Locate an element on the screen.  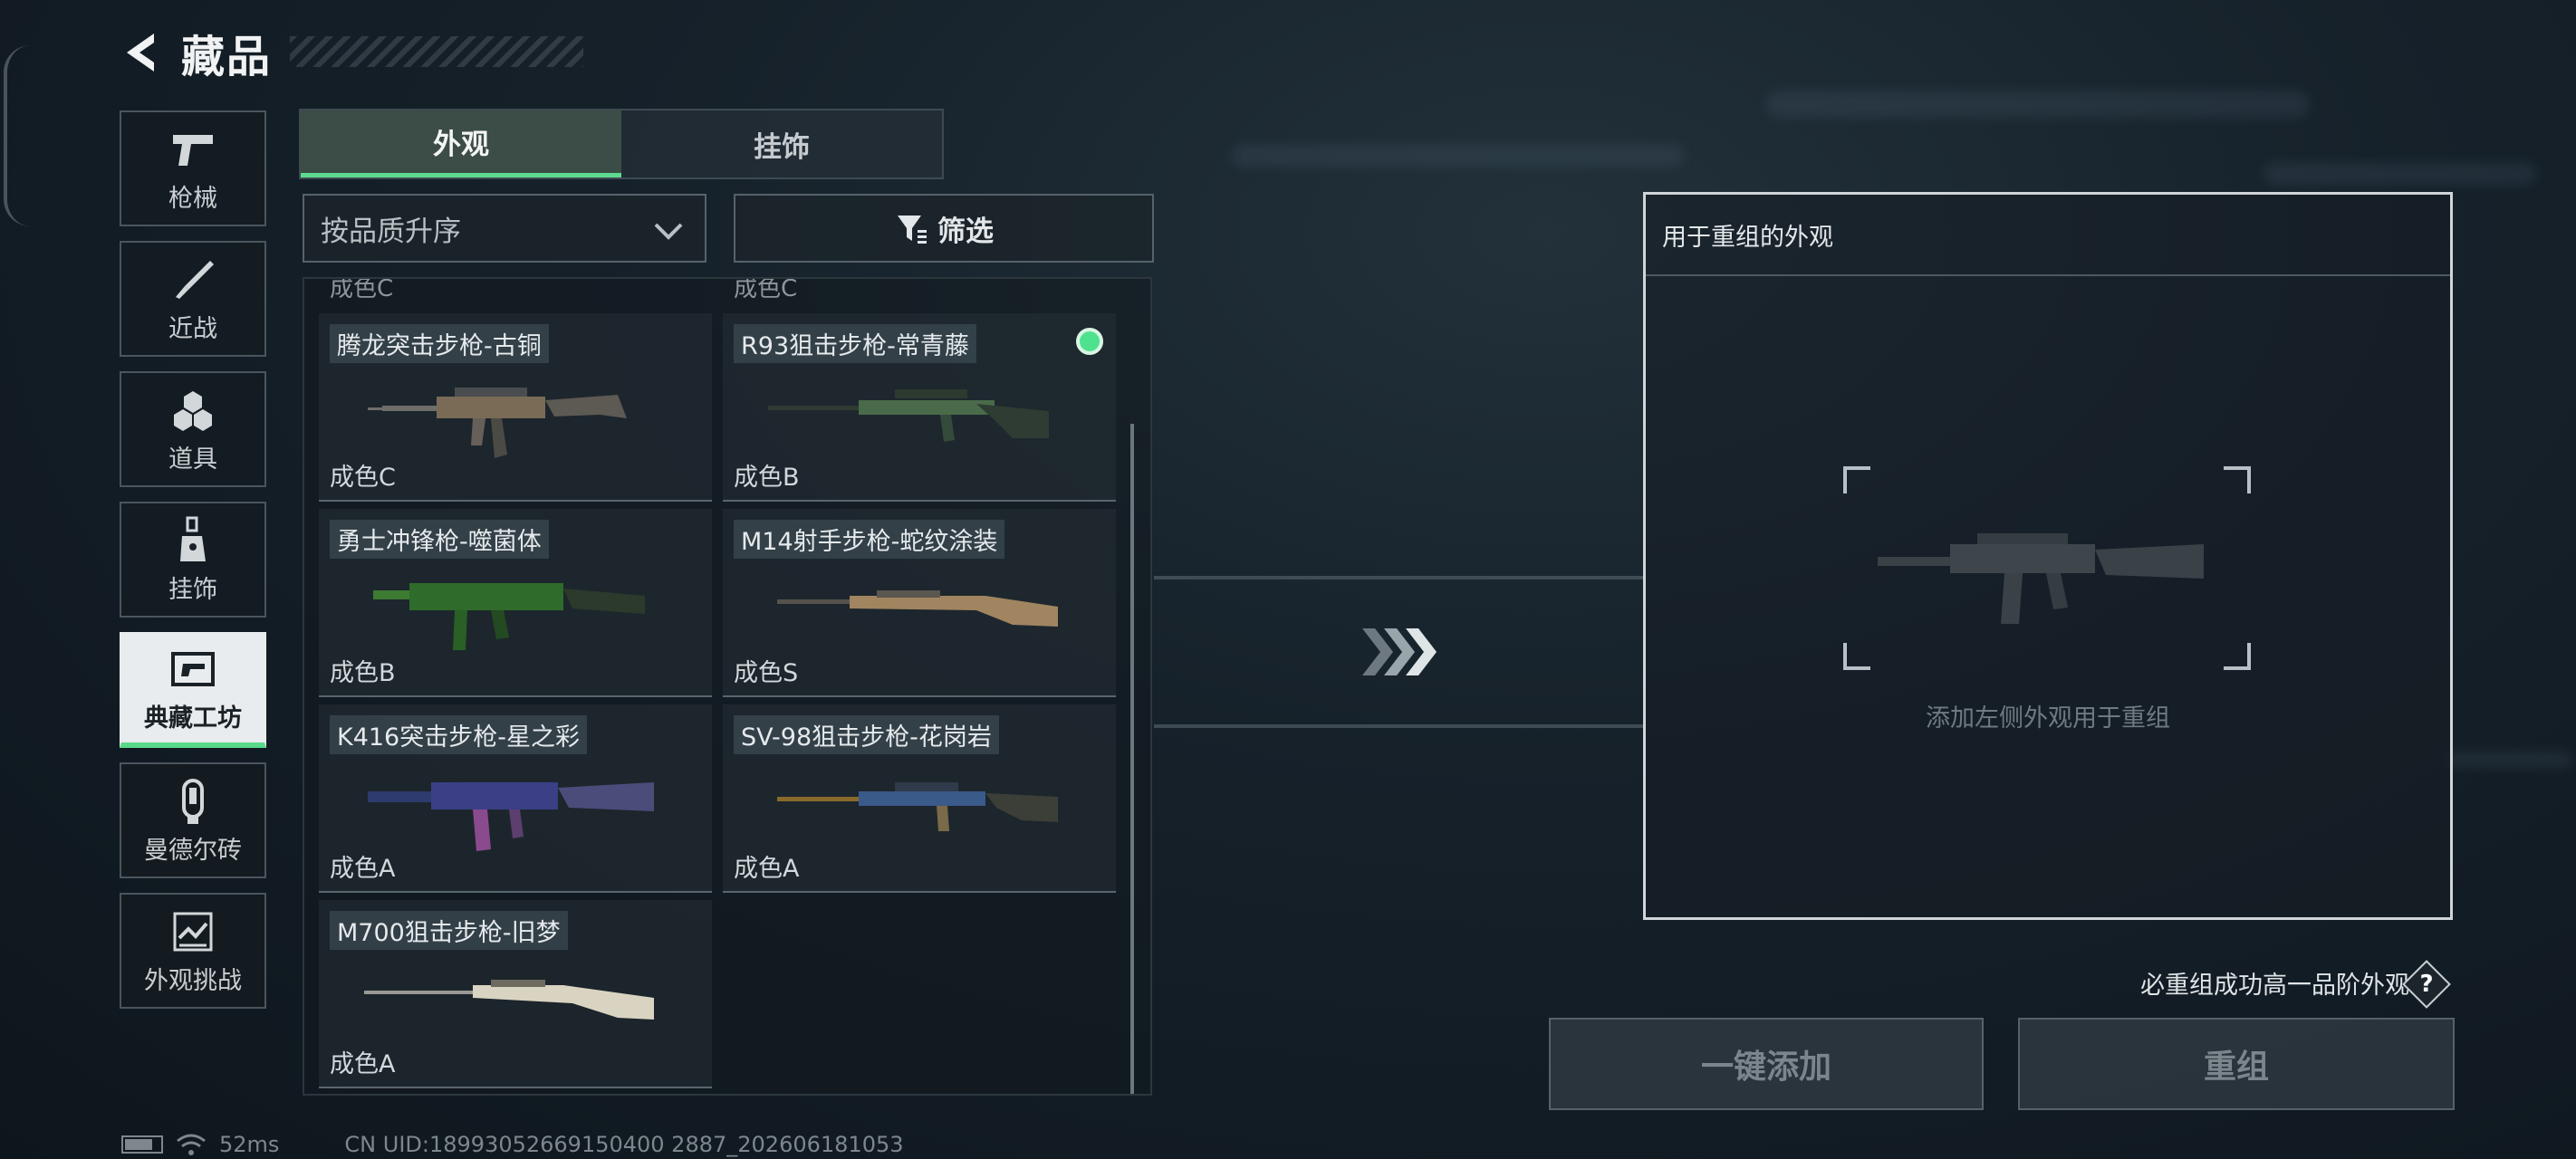
filter-button: 筛选 is located at coordinates (944, 228).